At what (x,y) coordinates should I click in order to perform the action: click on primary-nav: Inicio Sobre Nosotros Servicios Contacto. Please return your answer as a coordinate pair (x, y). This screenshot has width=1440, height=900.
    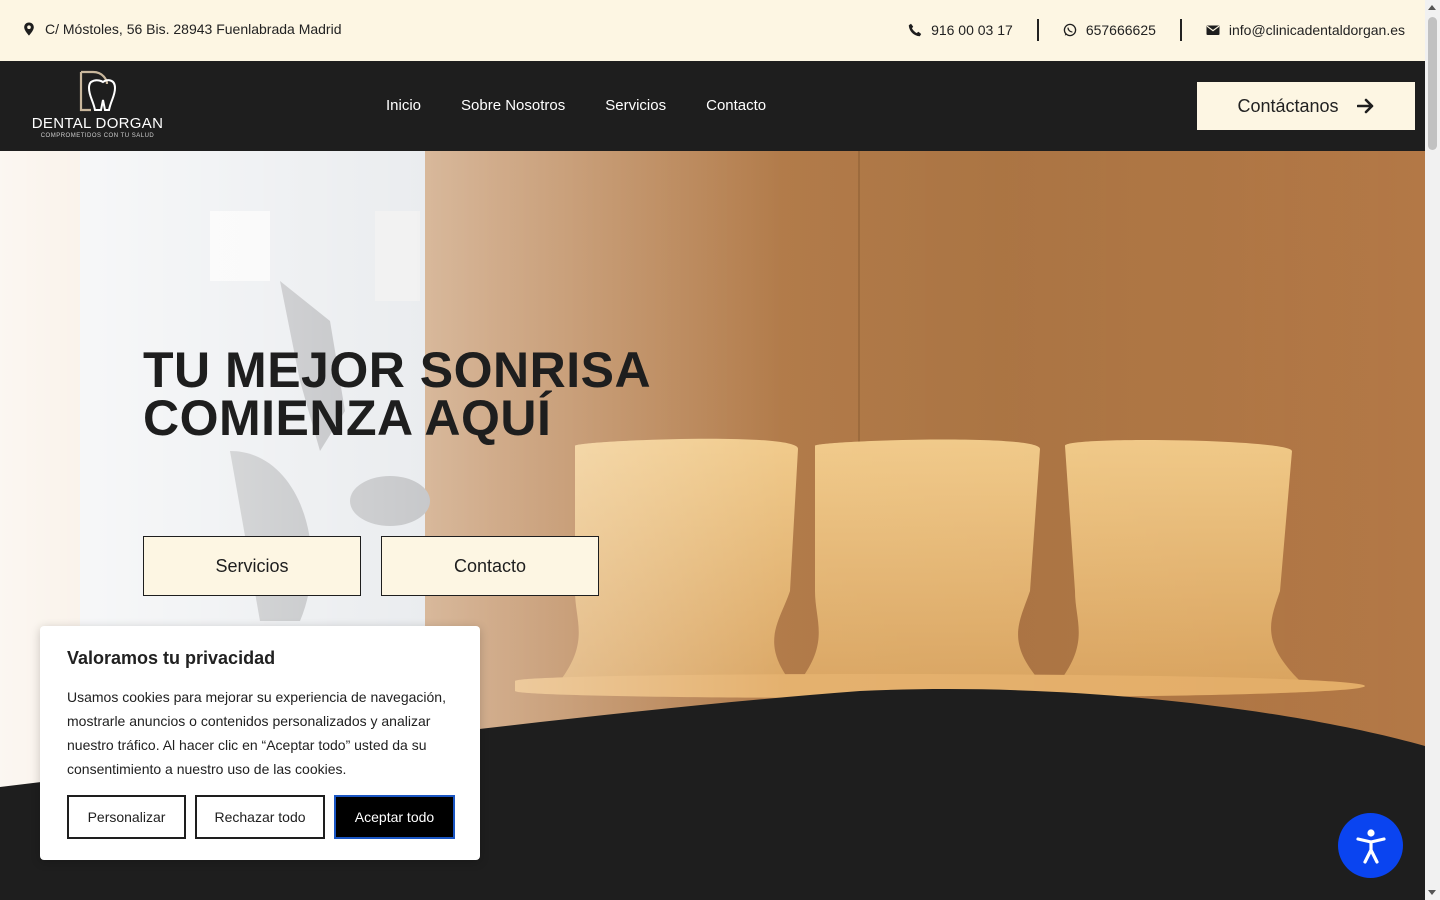
    Looking at the image, I should click on (576, 105).